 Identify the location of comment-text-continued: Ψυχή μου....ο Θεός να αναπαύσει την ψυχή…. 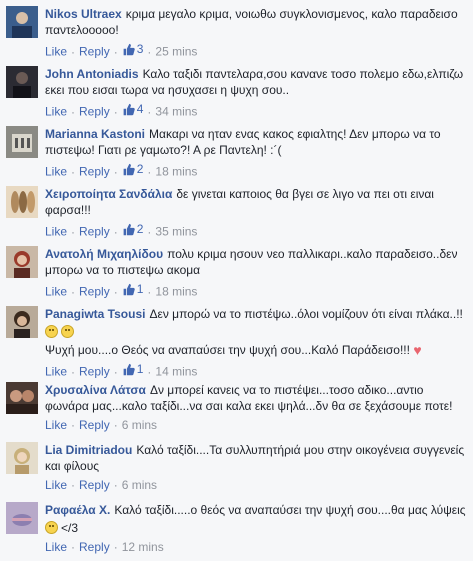
(233, 350).